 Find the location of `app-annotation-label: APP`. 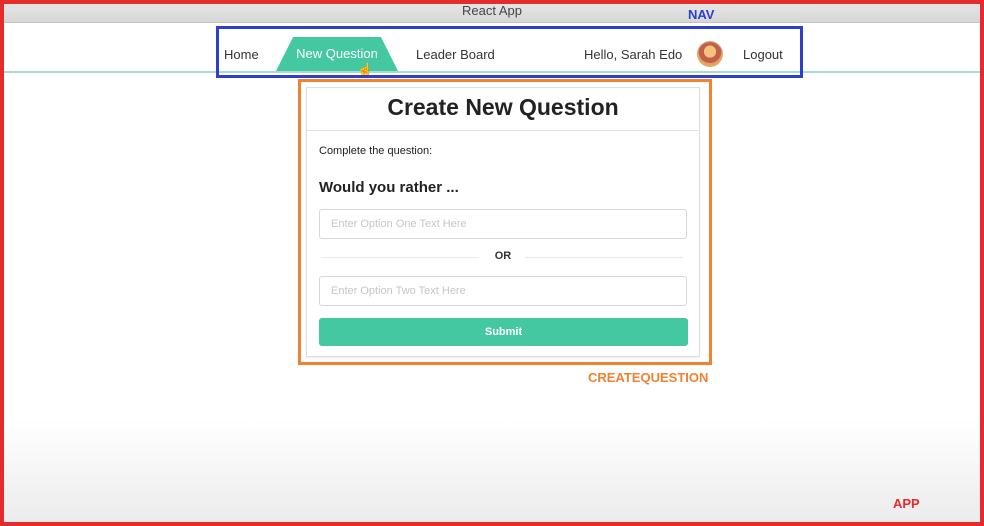

app-annotation-label: APP is located at coordinates (906, 503).